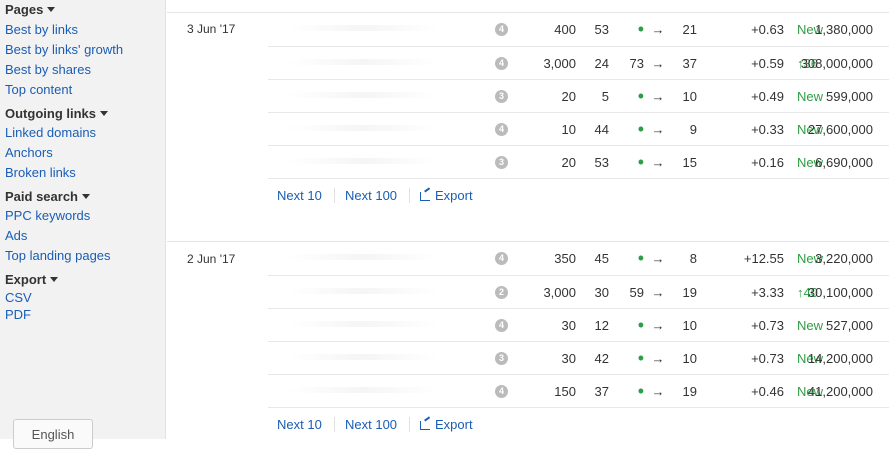 The width and height of the screenshot is (889, 450). What do you see at coordinates (636, 292) in the screenshot?
I see `previous-position-cell: 59` at bounding box center [636, 292].